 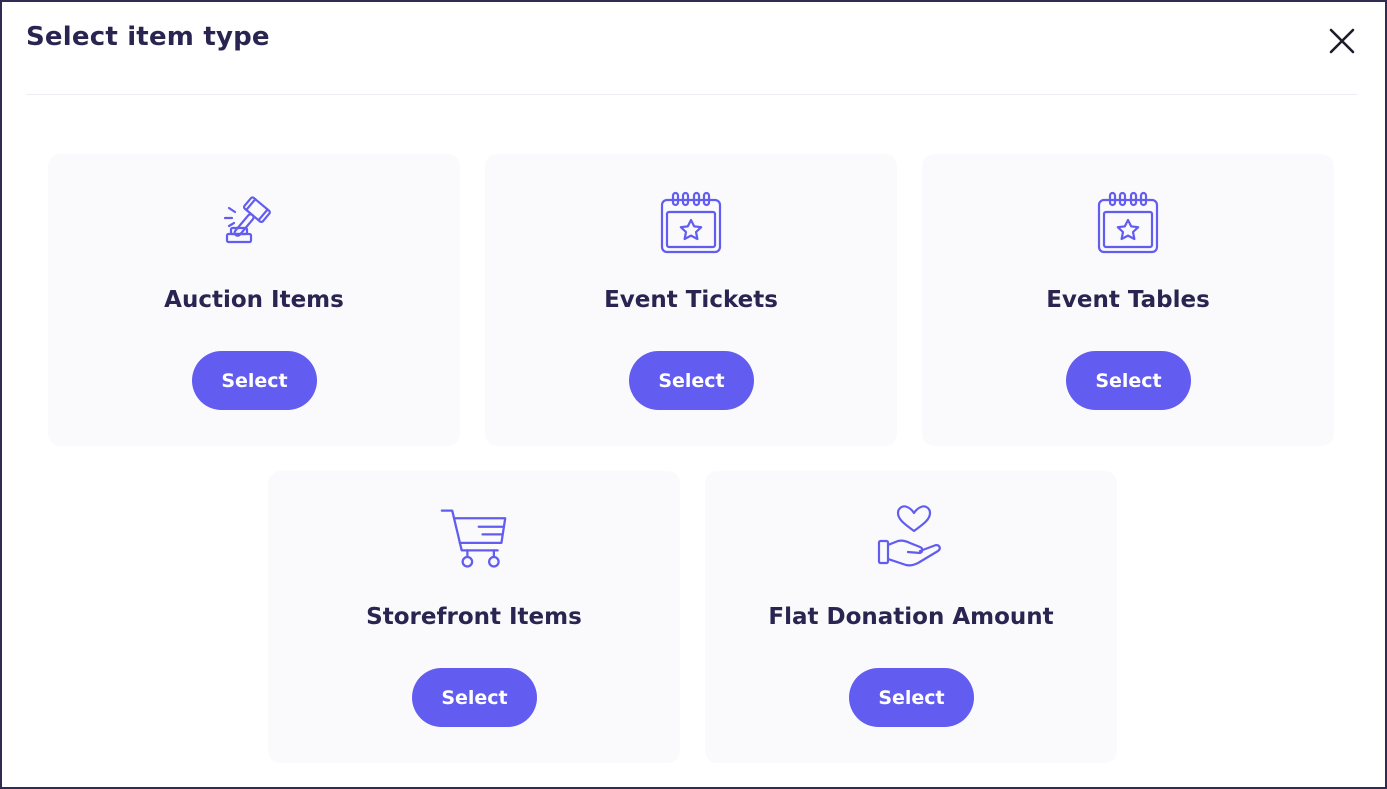 What do you see at coordinates (148, 37) in the screenshot?
I see `dialog-title: Select item type` at bounding box center [148, 37].